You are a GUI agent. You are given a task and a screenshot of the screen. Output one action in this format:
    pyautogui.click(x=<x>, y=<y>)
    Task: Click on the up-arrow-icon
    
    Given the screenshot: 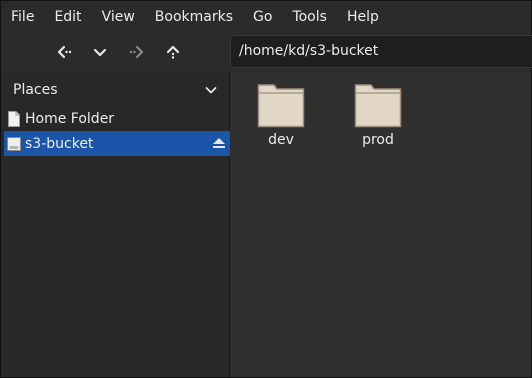 What is the action you would take?
    pyautogui.click(x=173, y=52)
    